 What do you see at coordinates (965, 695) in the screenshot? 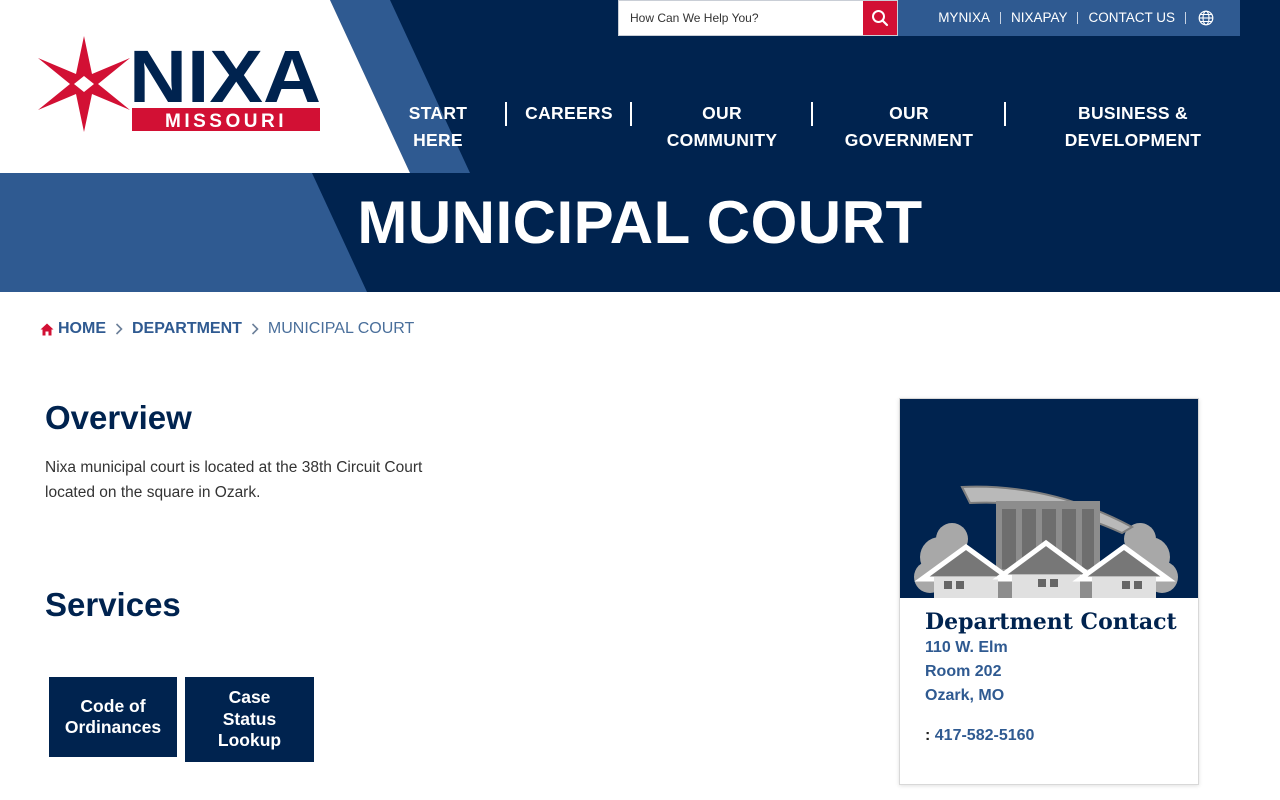
I see `contact-address-line: Ozark, MO` at bounding box center [965, 695].